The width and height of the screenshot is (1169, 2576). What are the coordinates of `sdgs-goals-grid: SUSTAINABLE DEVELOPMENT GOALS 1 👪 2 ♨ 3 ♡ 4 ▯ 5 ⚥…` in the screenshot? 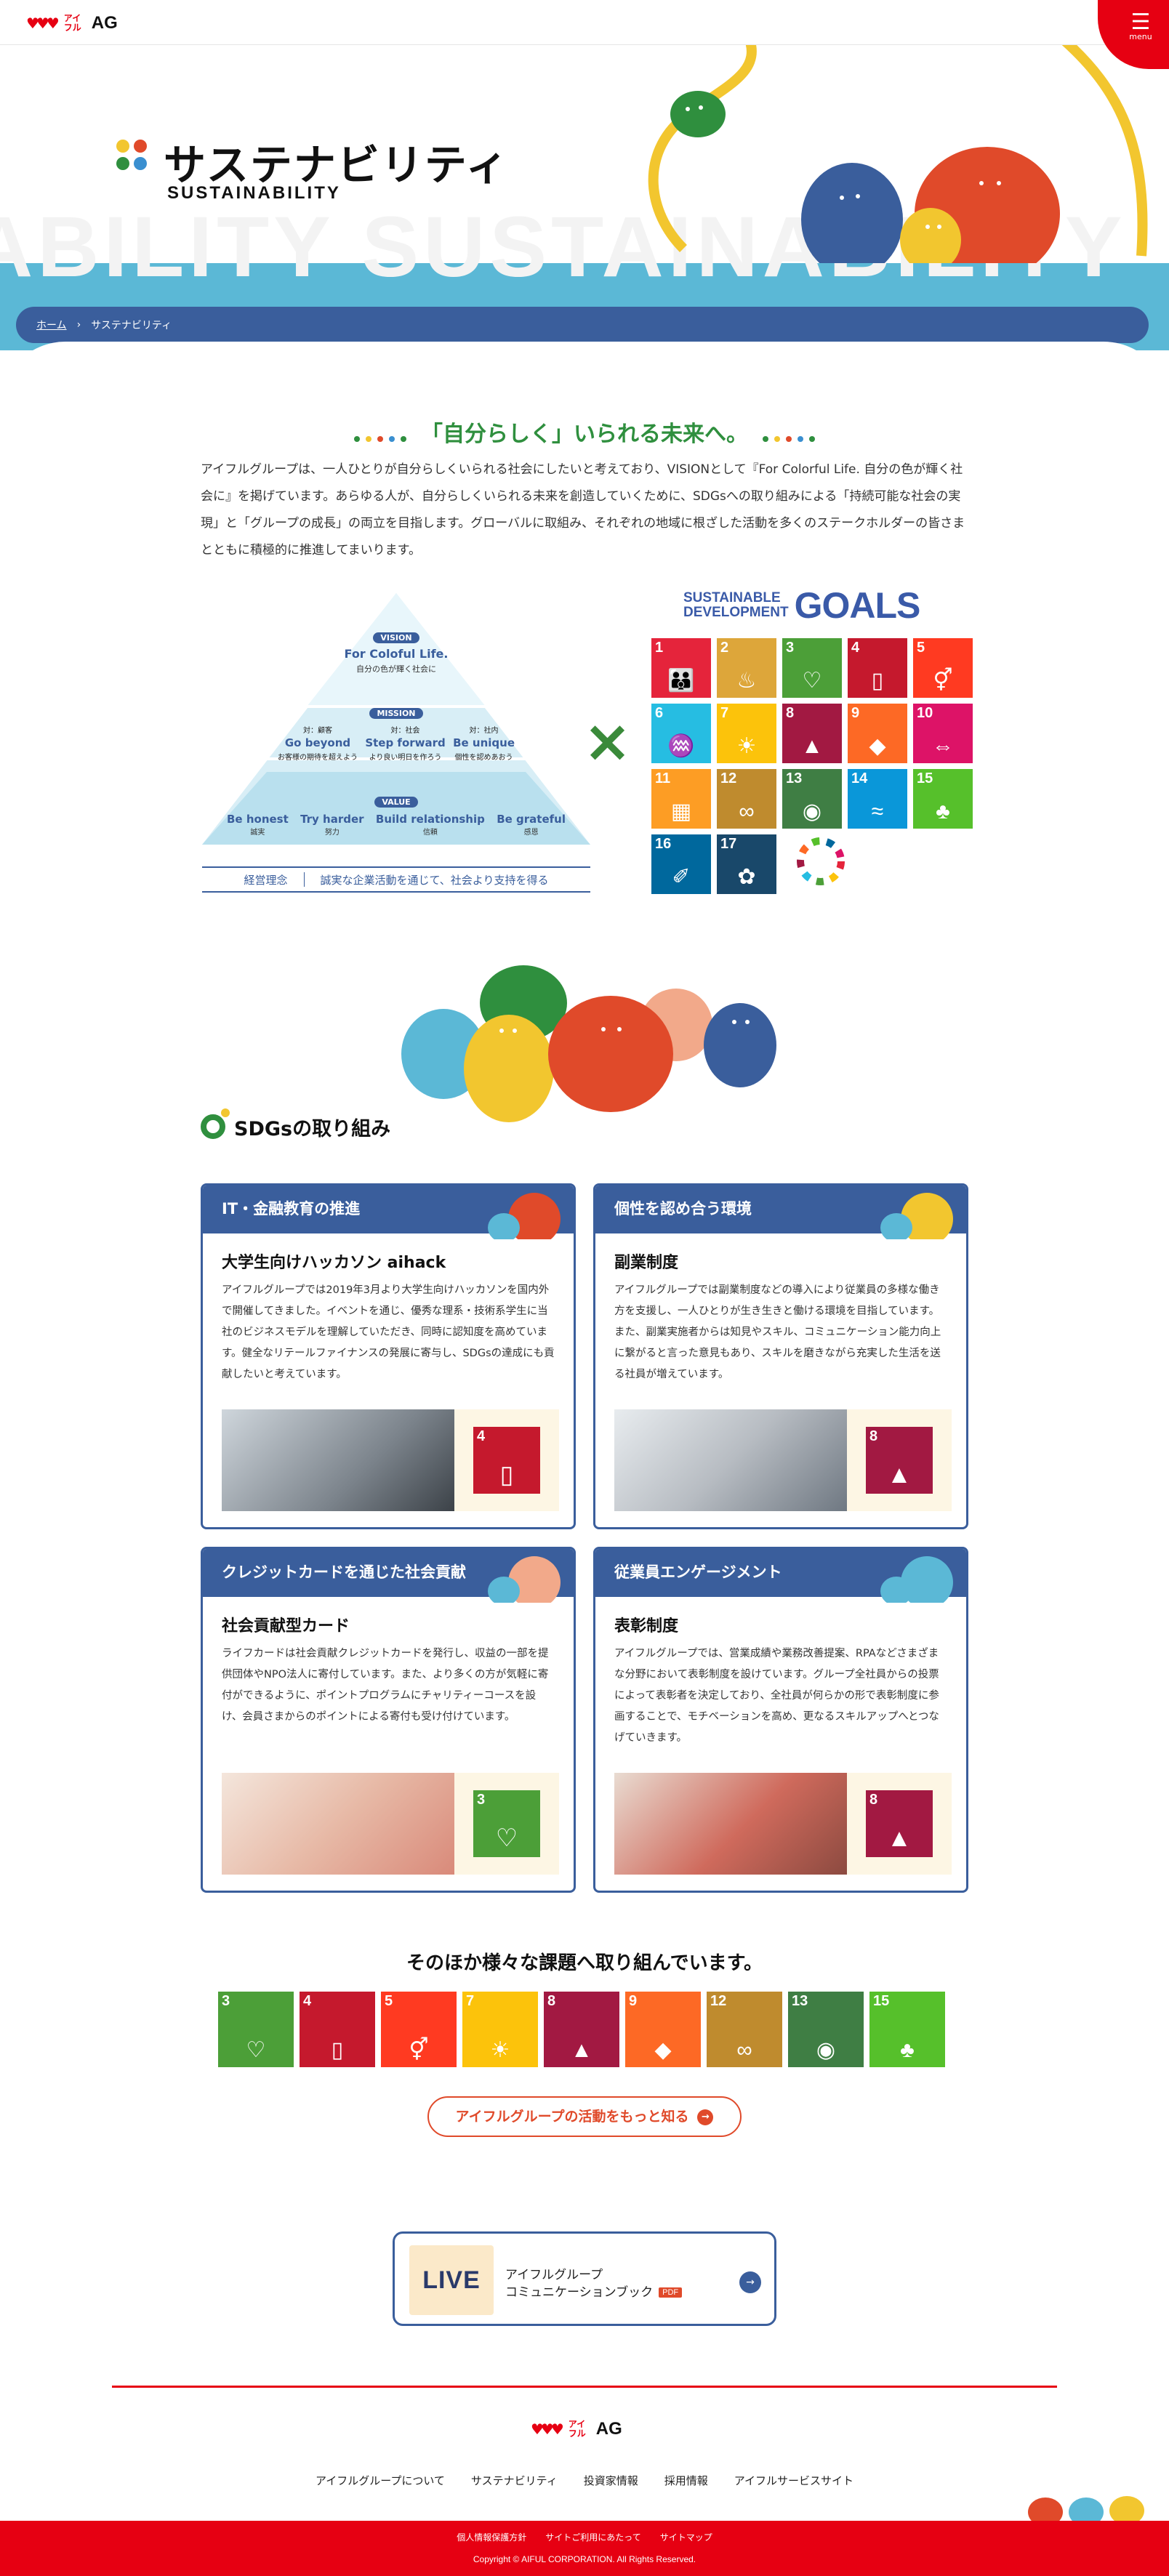 It's located at (810, 739).